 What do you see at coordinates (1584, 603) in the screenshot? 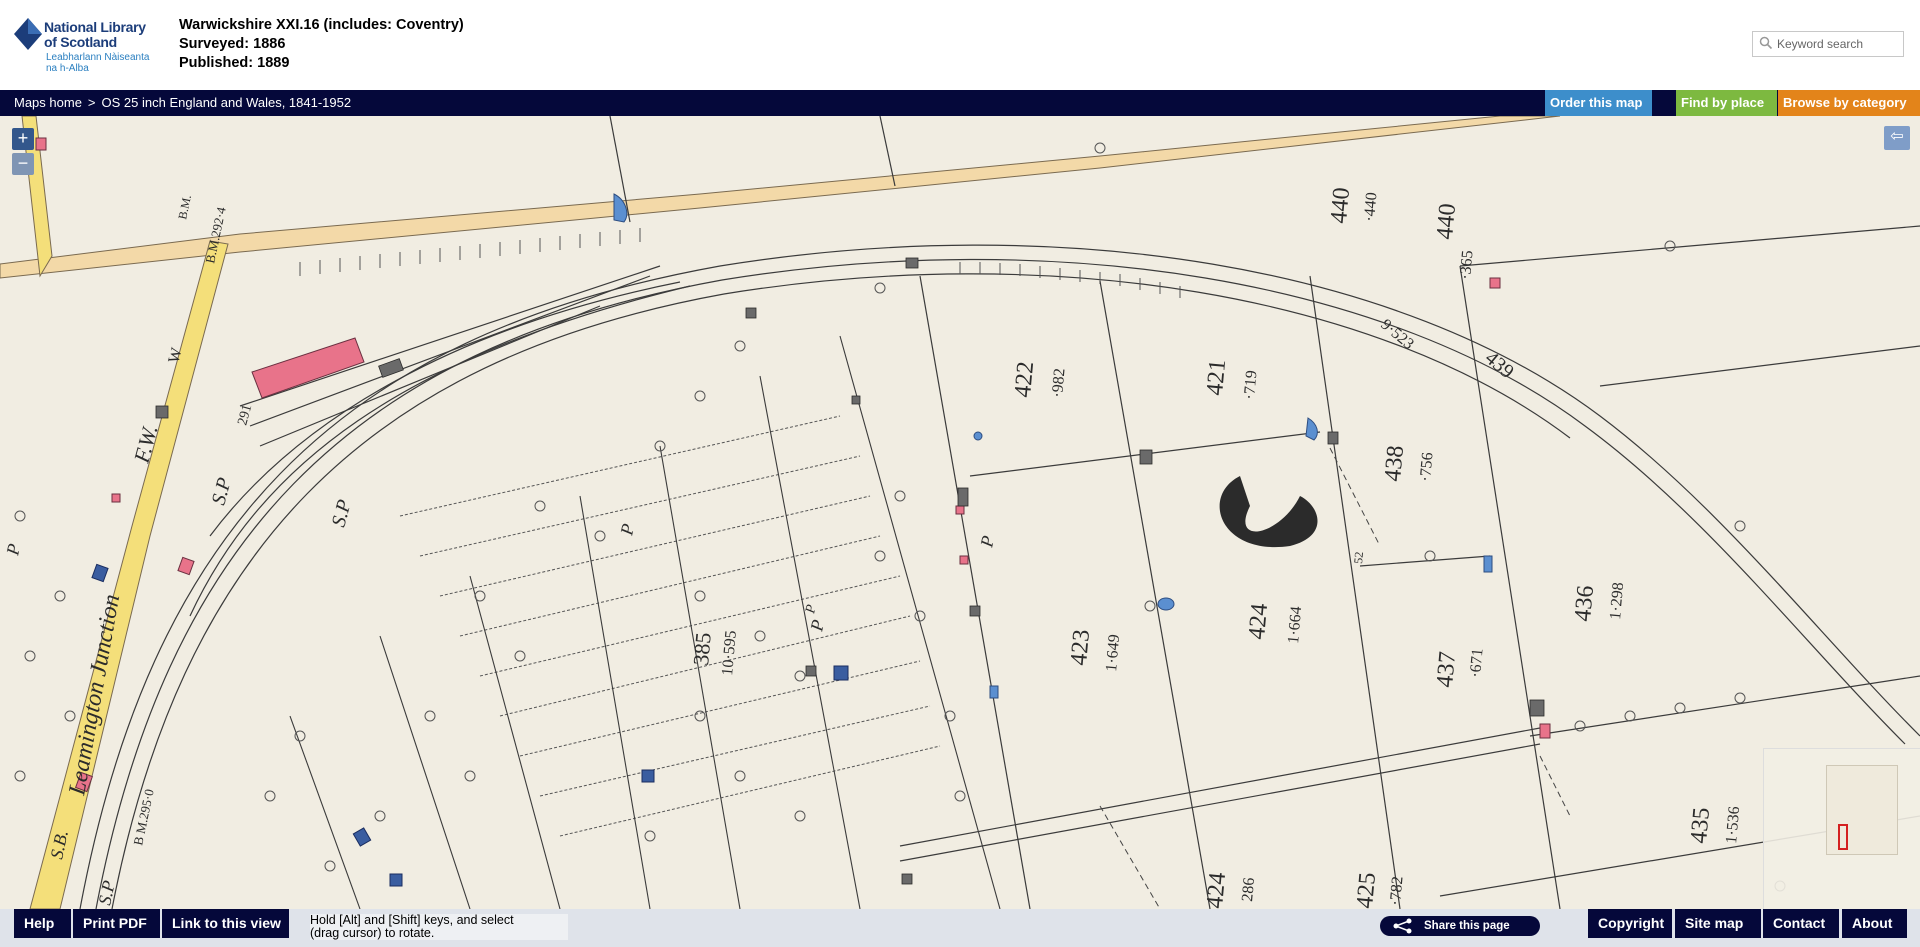
I see `label-436: 436` at bounding box center [1584, 603].